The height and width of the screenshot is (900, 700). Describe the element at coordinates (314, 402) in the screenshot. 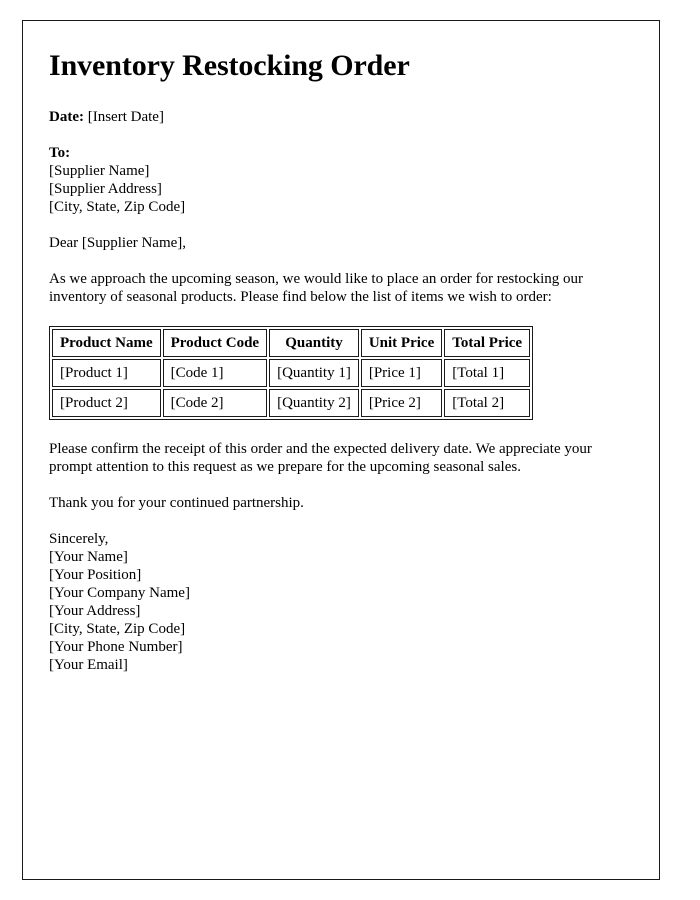

I see `cell-quantity: [Quantity 2]` at that location.